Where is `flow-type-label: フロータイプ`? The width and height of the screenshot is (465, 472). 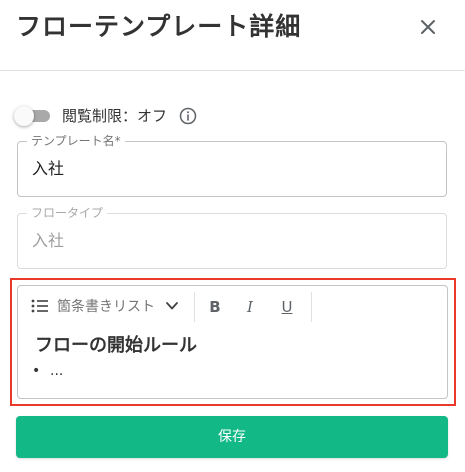
flow-type-label: フロータイプ is located at coordinates (67, 213).